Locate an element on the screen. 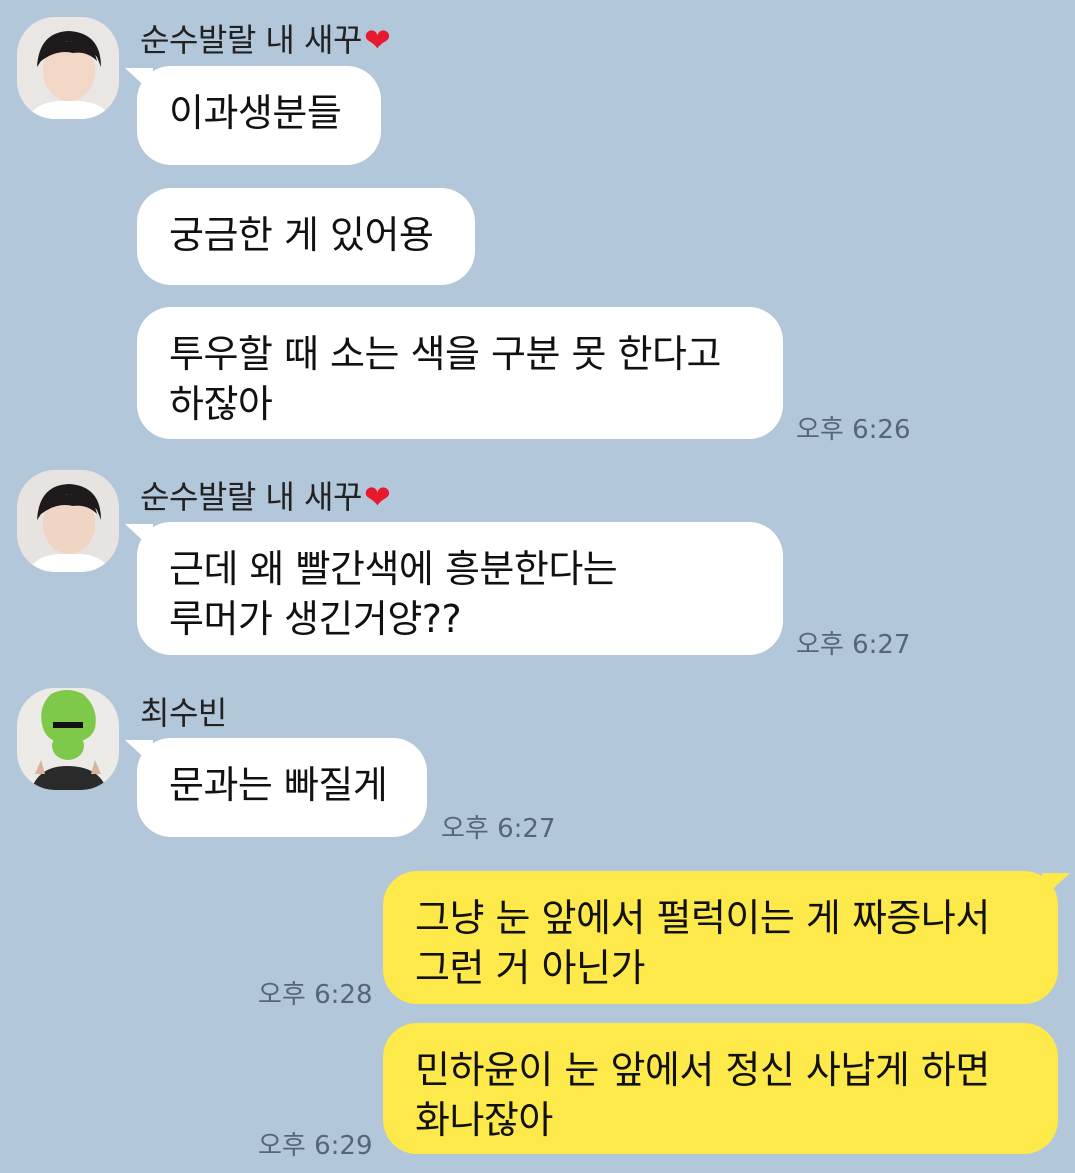  message-line: 이과생분들 is located at coordinates (255, 113).